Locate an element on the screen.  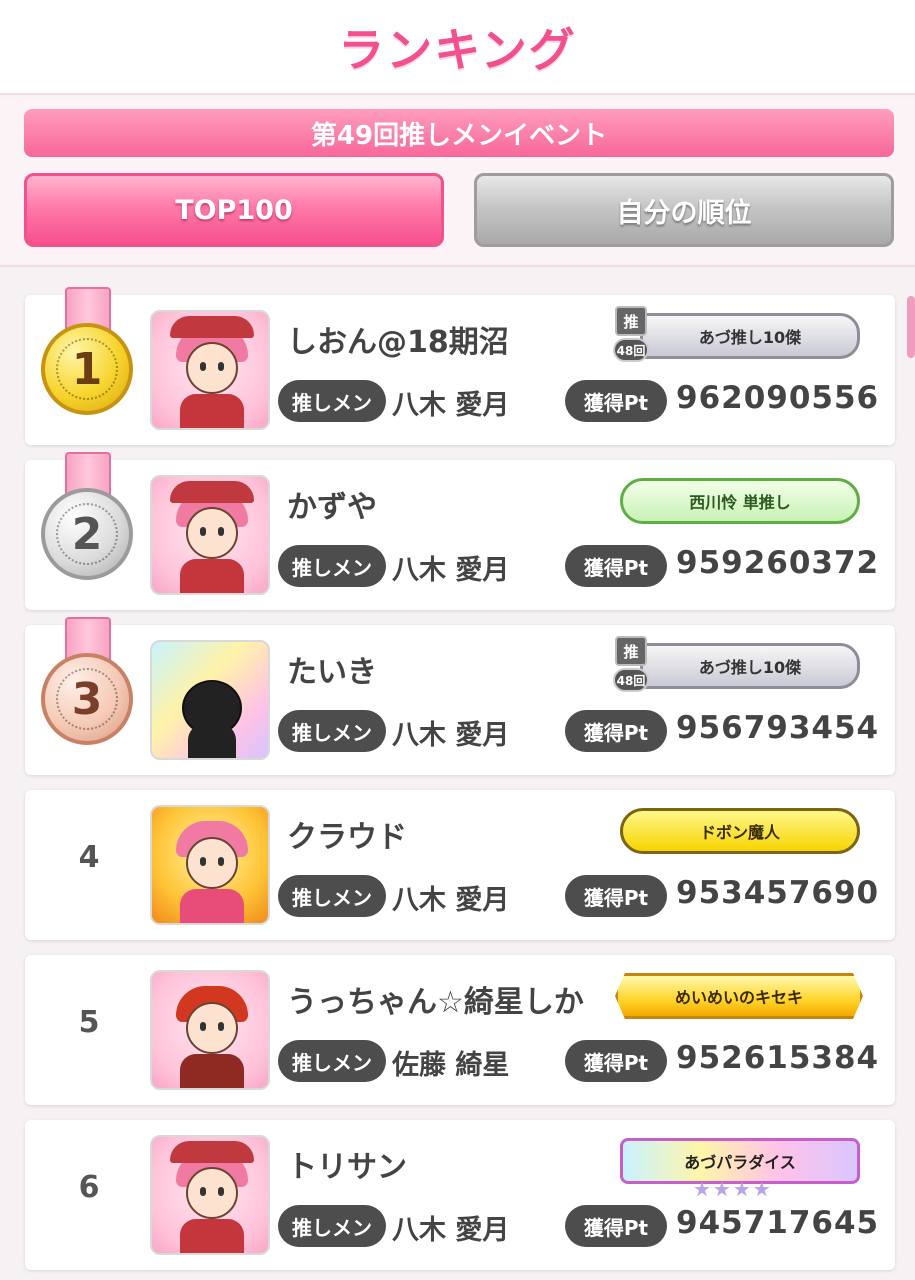
points-value: 945717645 is located at coordinates (778, 1223).